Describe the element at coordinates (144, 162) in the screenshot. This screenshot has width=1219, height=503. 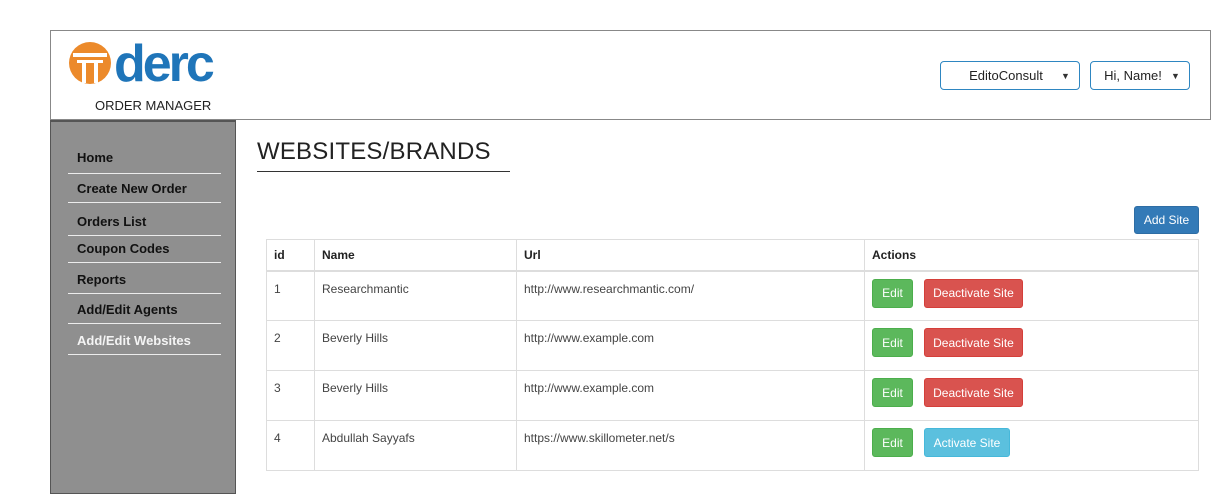
I see `sidebar-item-home: Home` at that location.